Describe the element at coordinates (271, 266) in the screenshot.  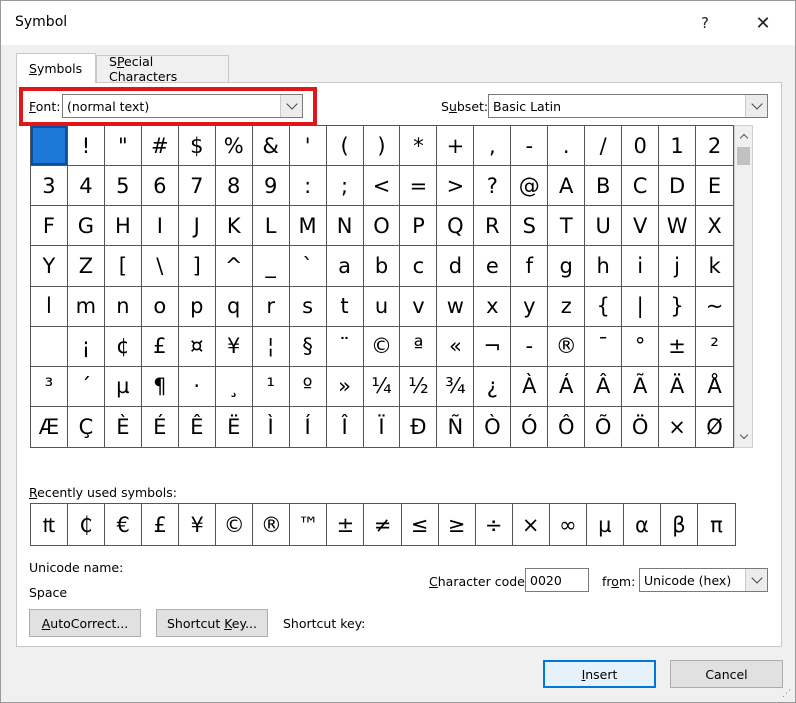
I see `symbol-cell: _` at that location.